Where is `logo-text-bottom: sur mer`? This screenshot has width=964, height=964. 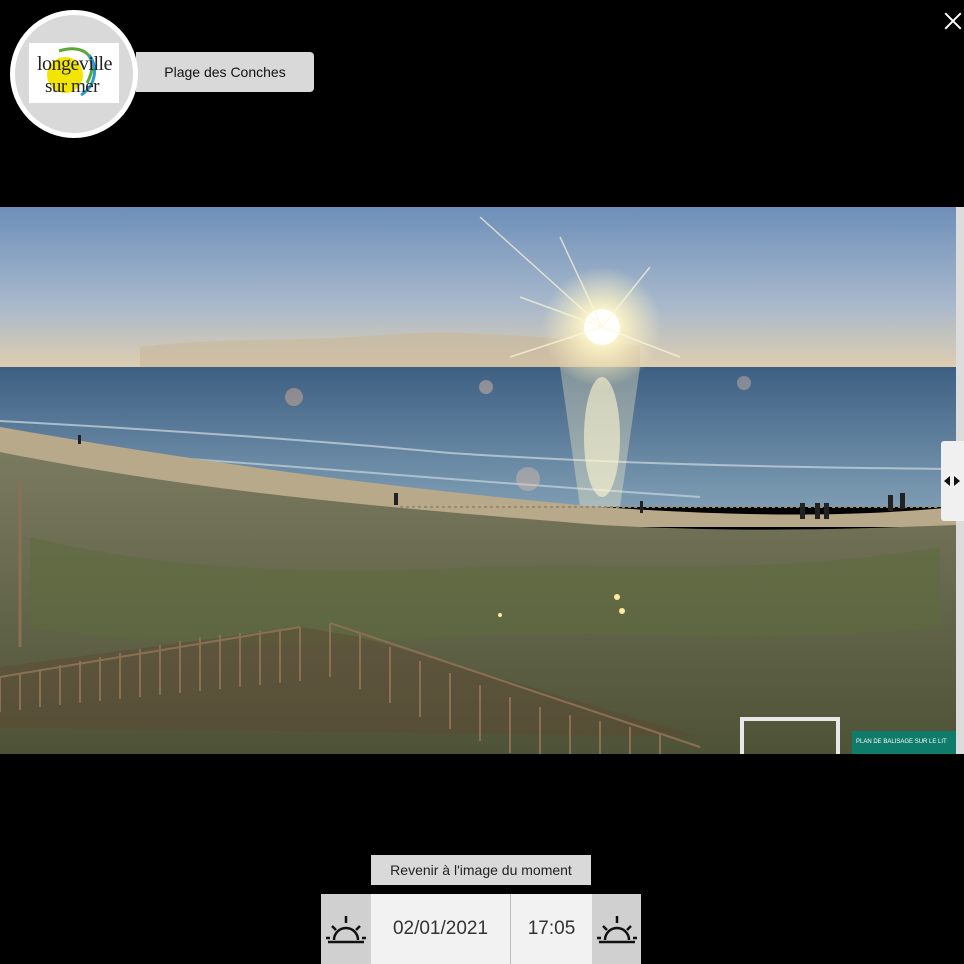
logo-text-bottom: sur mer is located at coordinates (72, 86).